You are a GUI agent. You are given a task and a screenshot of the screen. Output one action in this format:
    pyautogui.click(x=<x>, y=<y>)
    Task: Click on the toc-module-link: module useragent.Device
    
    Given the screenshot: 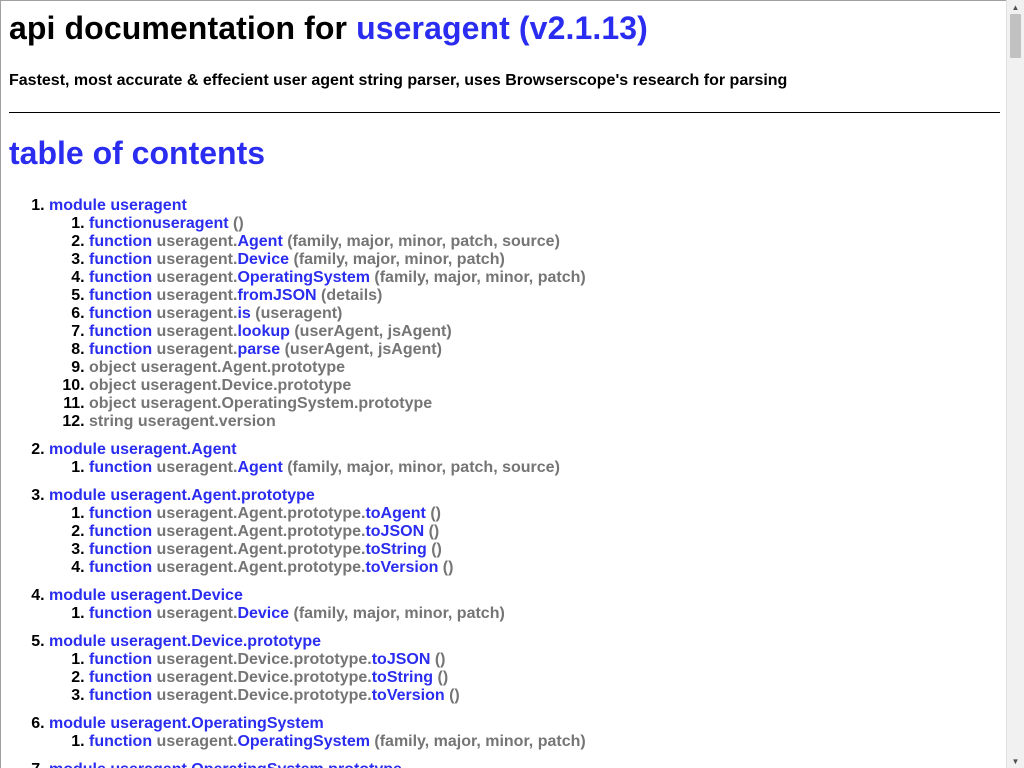 What is the action you would take?
    pyautogui.click(x=146, y=595)
    